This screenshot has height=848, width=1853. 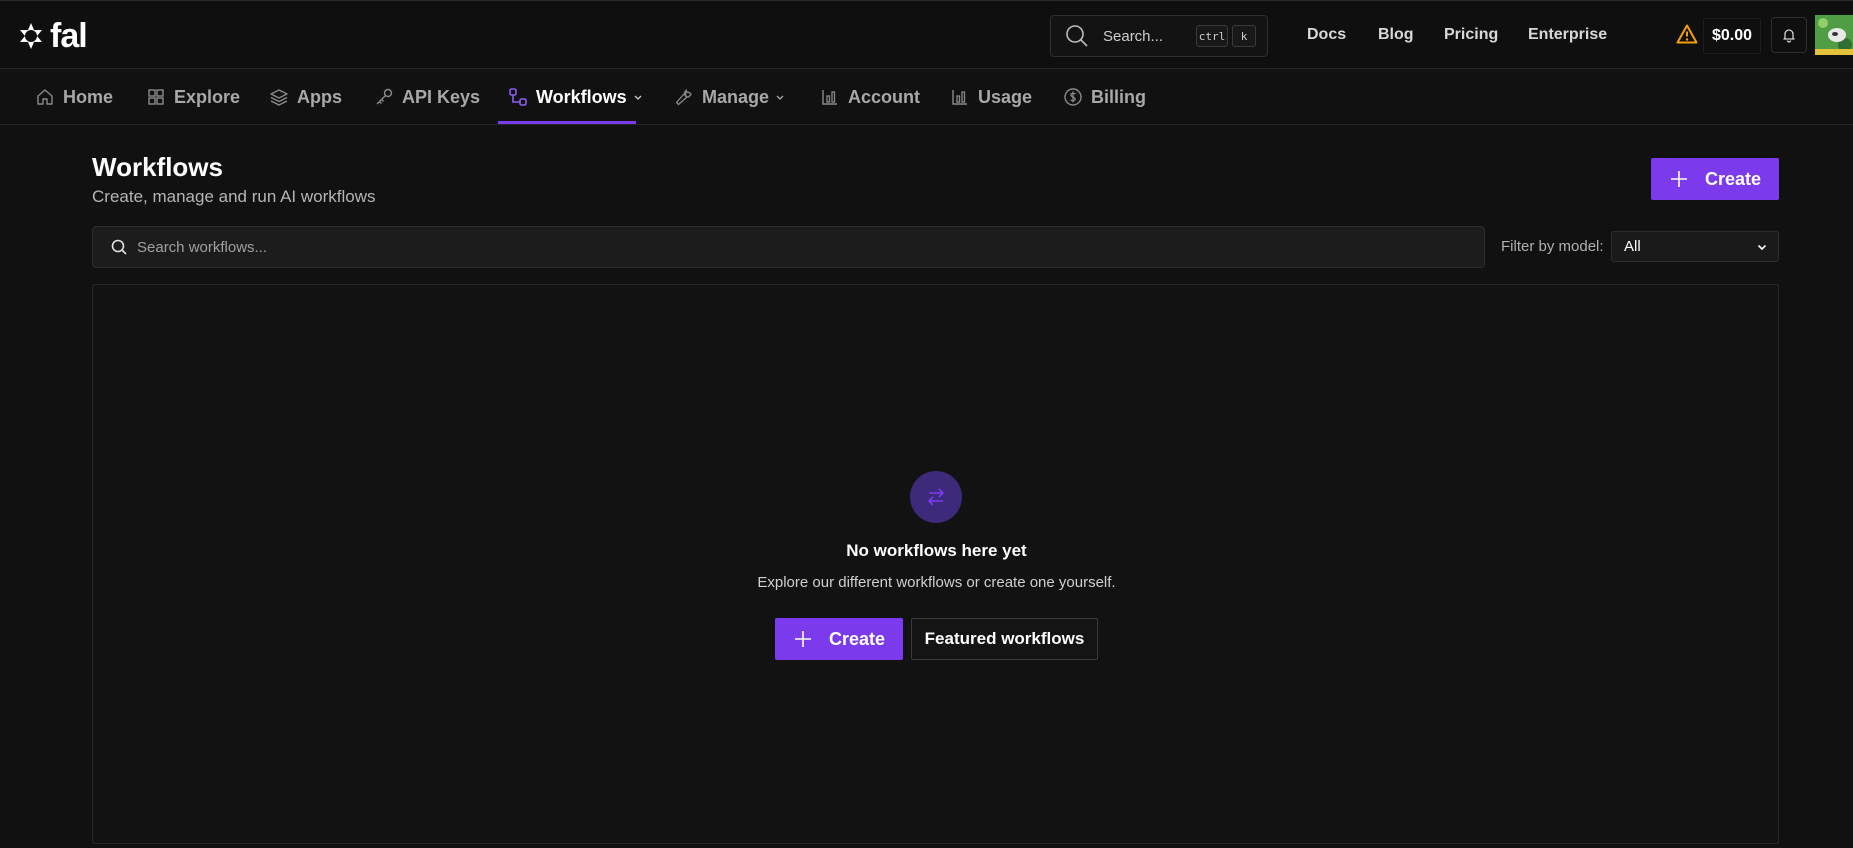 I want to click on nav-label-usage: Usage, so click(x=1005, y=96).